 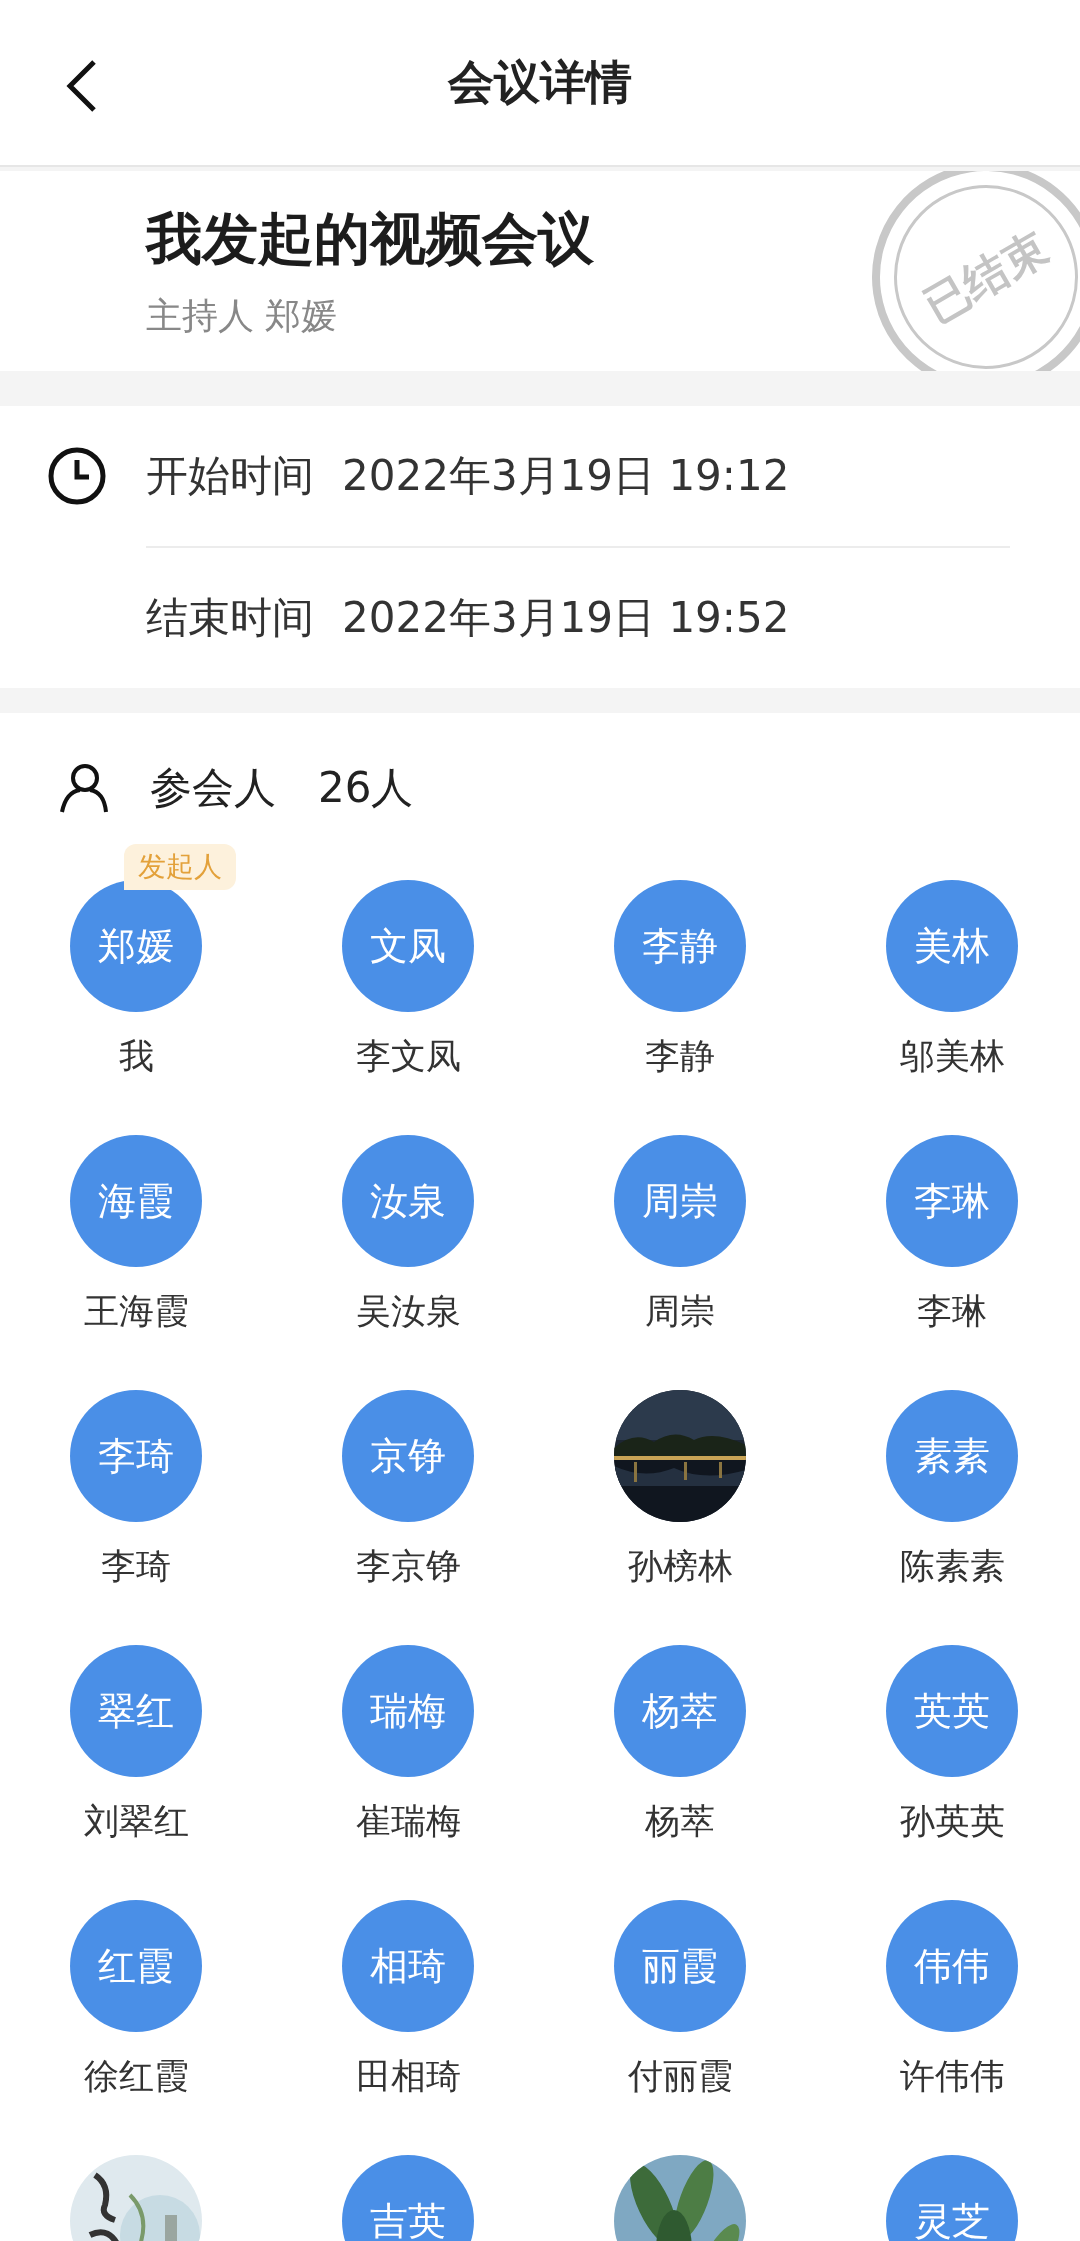 I want to click on avatar: 文凤, so click(x=408, y=946).